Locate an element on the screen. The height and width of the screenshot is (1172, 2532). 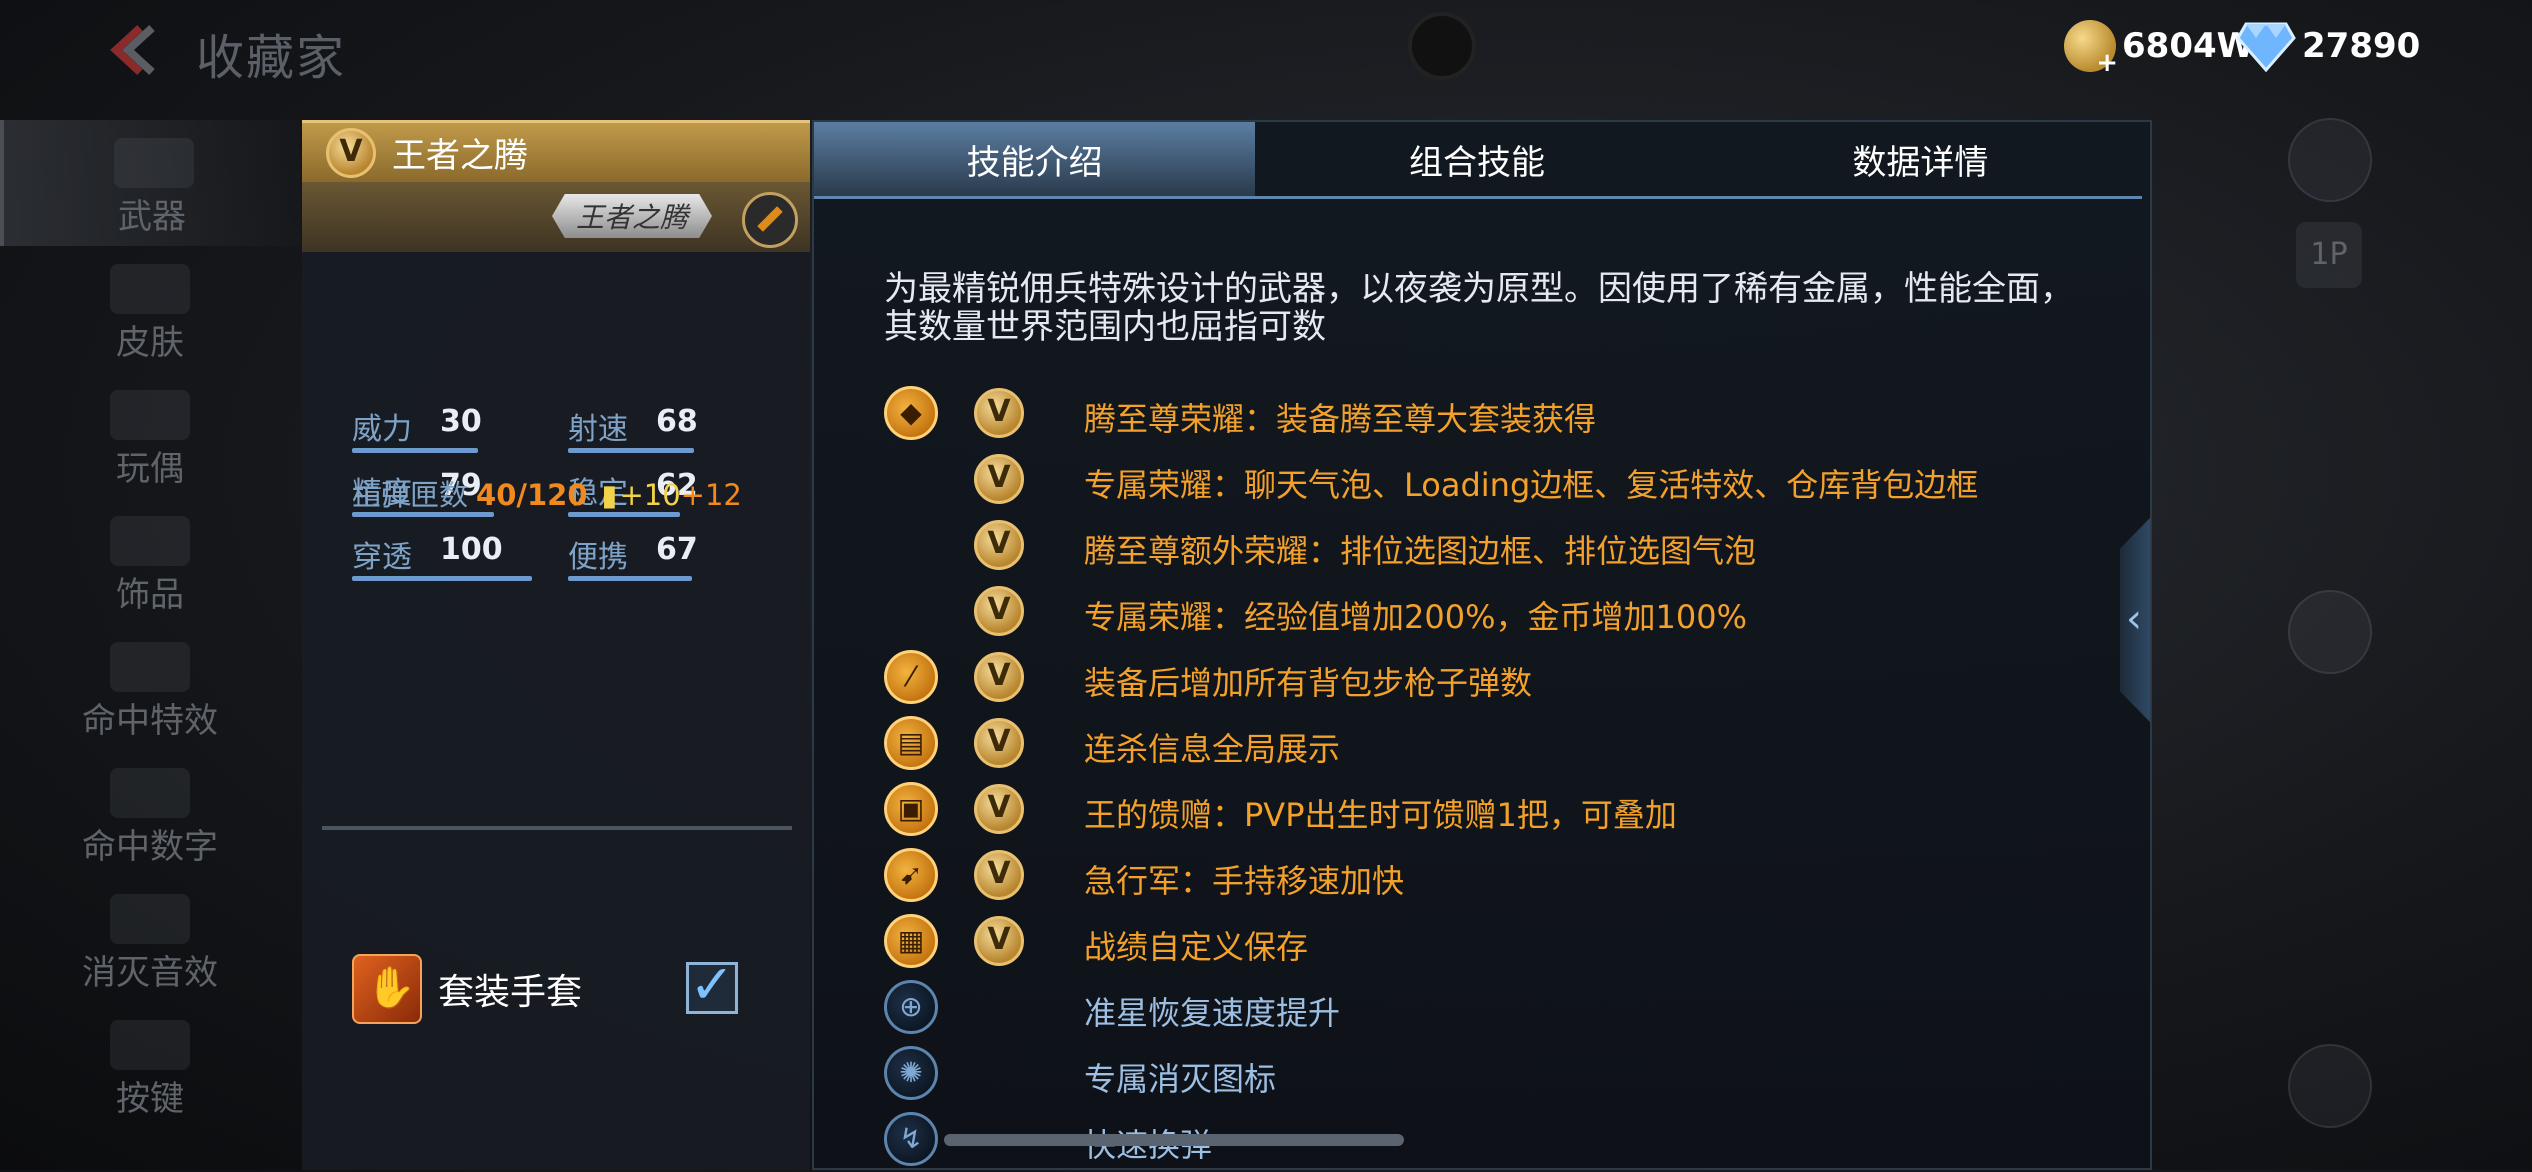
stat-value: 100 is located at coordinates (471, 549).